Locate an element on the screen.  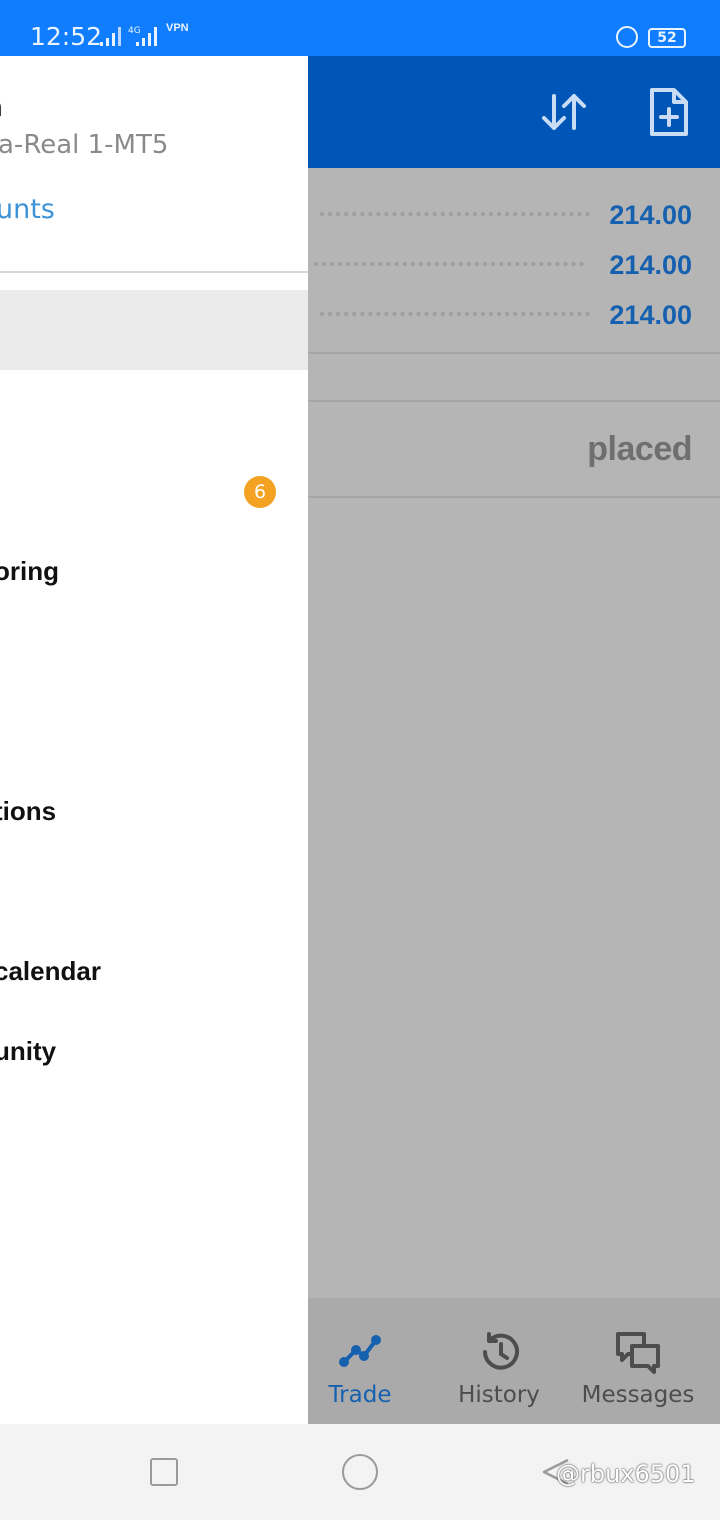
free-margin-row: 214.00 is located at coordinates (514, 311).